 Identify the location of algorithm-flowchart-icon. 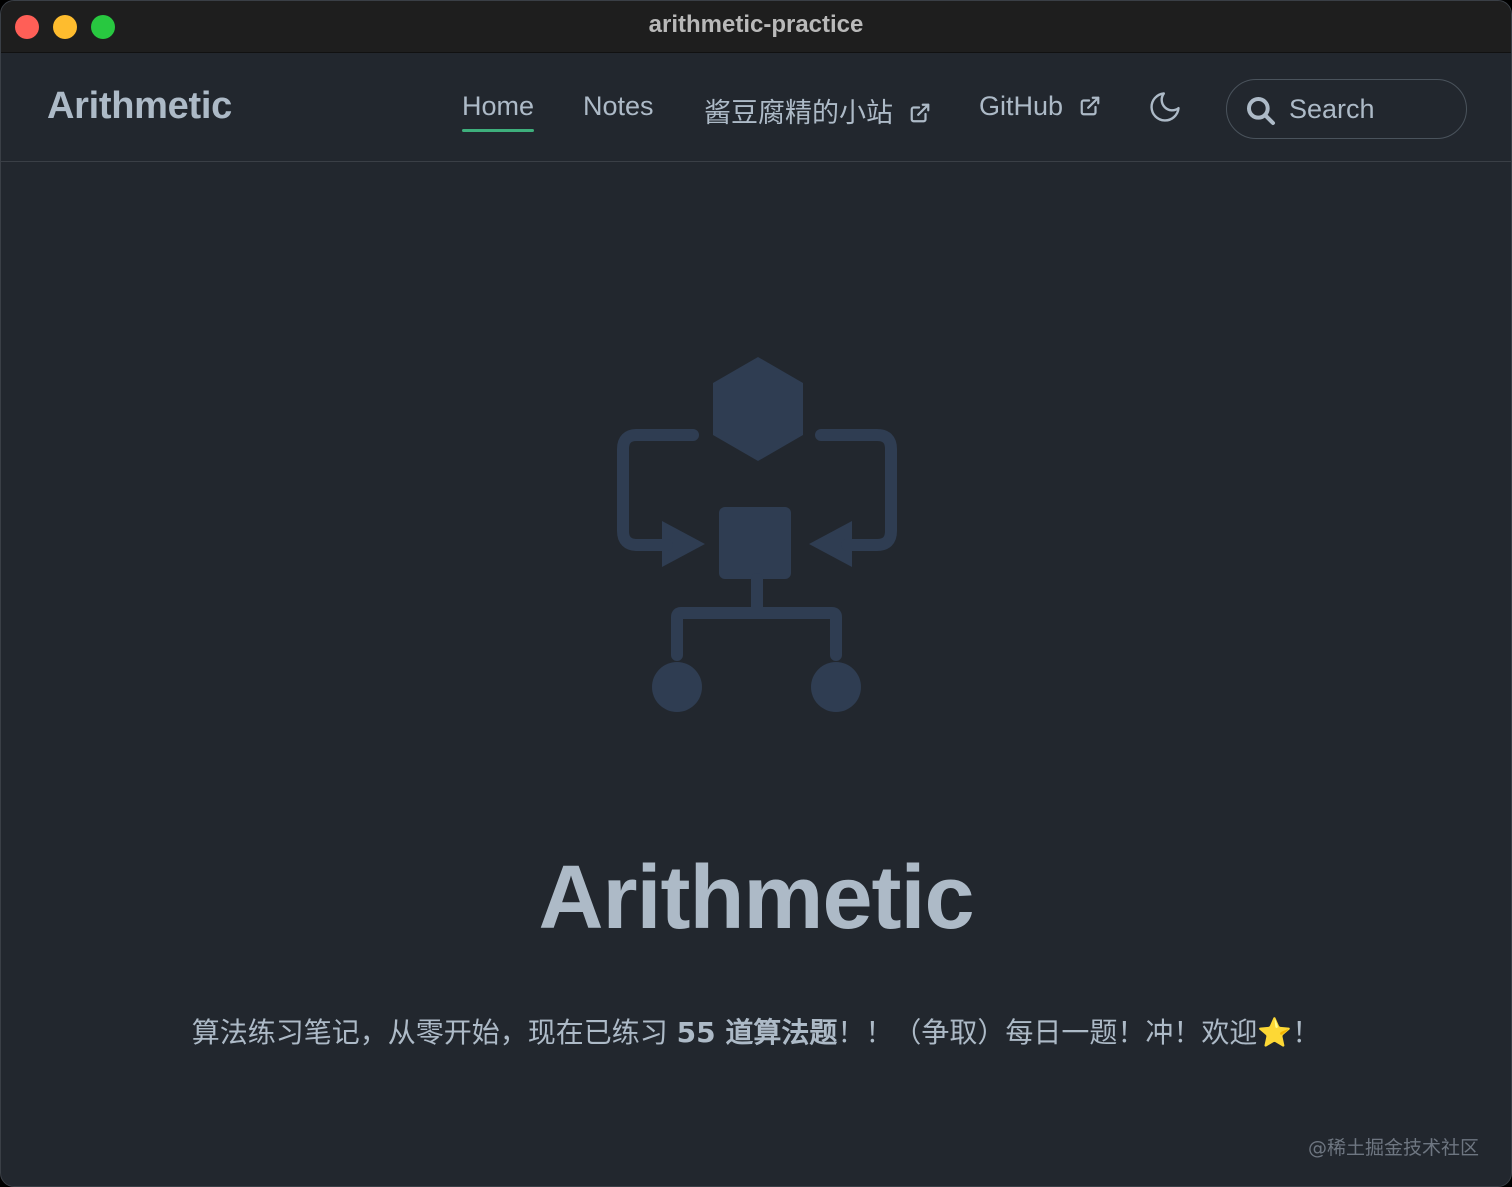
(757, 534).